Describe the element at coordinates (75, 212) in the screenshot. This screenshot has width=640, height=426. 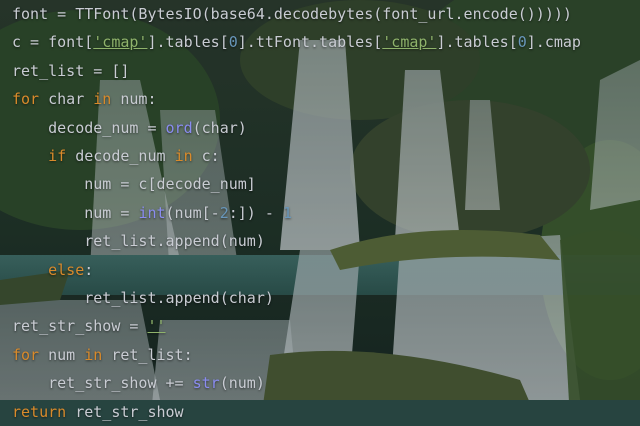
I see `code-token: num =` at that location.